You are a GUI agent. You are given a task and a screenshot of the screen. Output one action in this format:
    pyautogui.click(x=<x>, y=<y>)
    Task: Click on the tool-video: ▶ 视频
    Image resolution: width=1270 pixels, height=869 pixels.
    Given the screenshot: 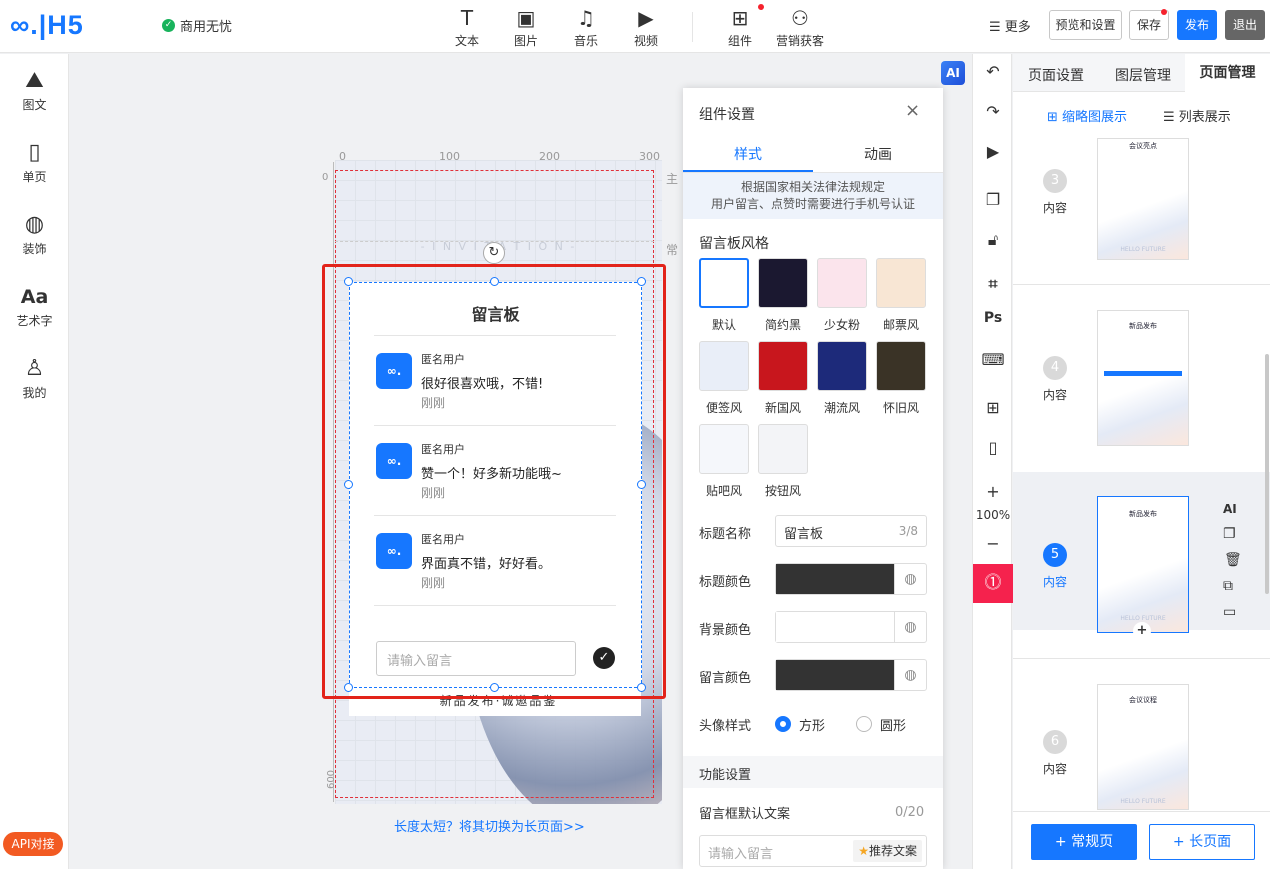 What is the action you would take?
    pyautogui.click(x=646, y=26)
    